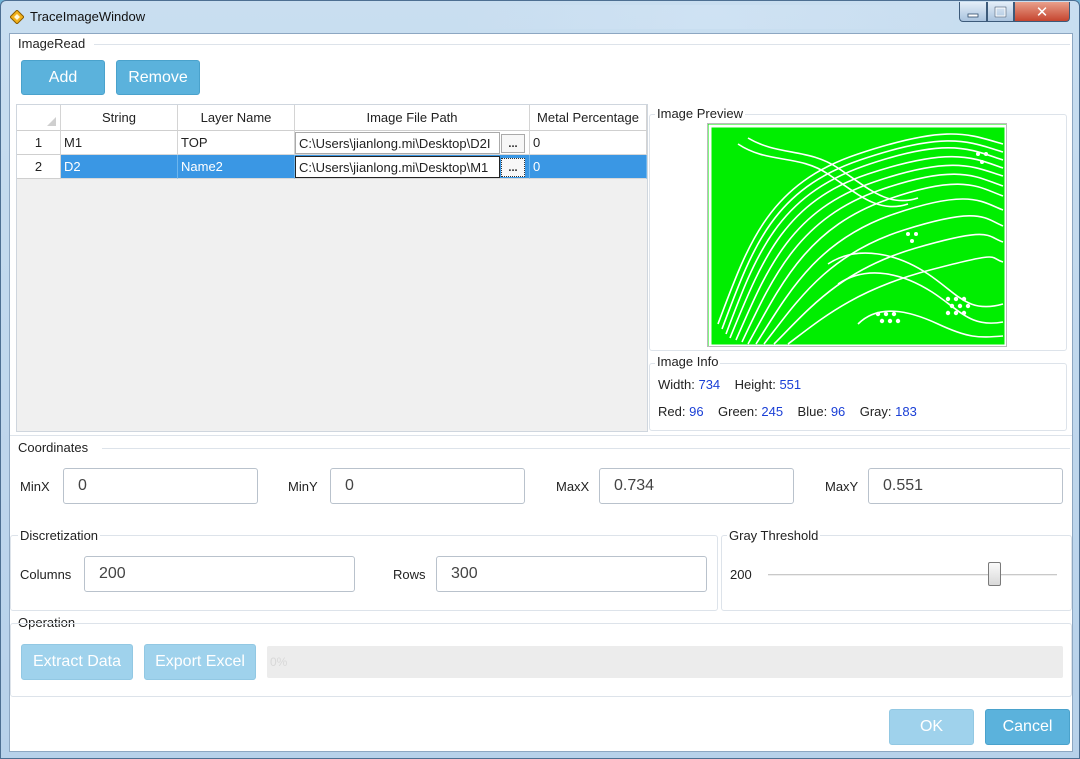  What do you see at coordinates (397, 143) in the screenshot?
I see `path-field: C:\Users\jianlong.mi\Desktop\D2I` at bounding box center [397, 143].